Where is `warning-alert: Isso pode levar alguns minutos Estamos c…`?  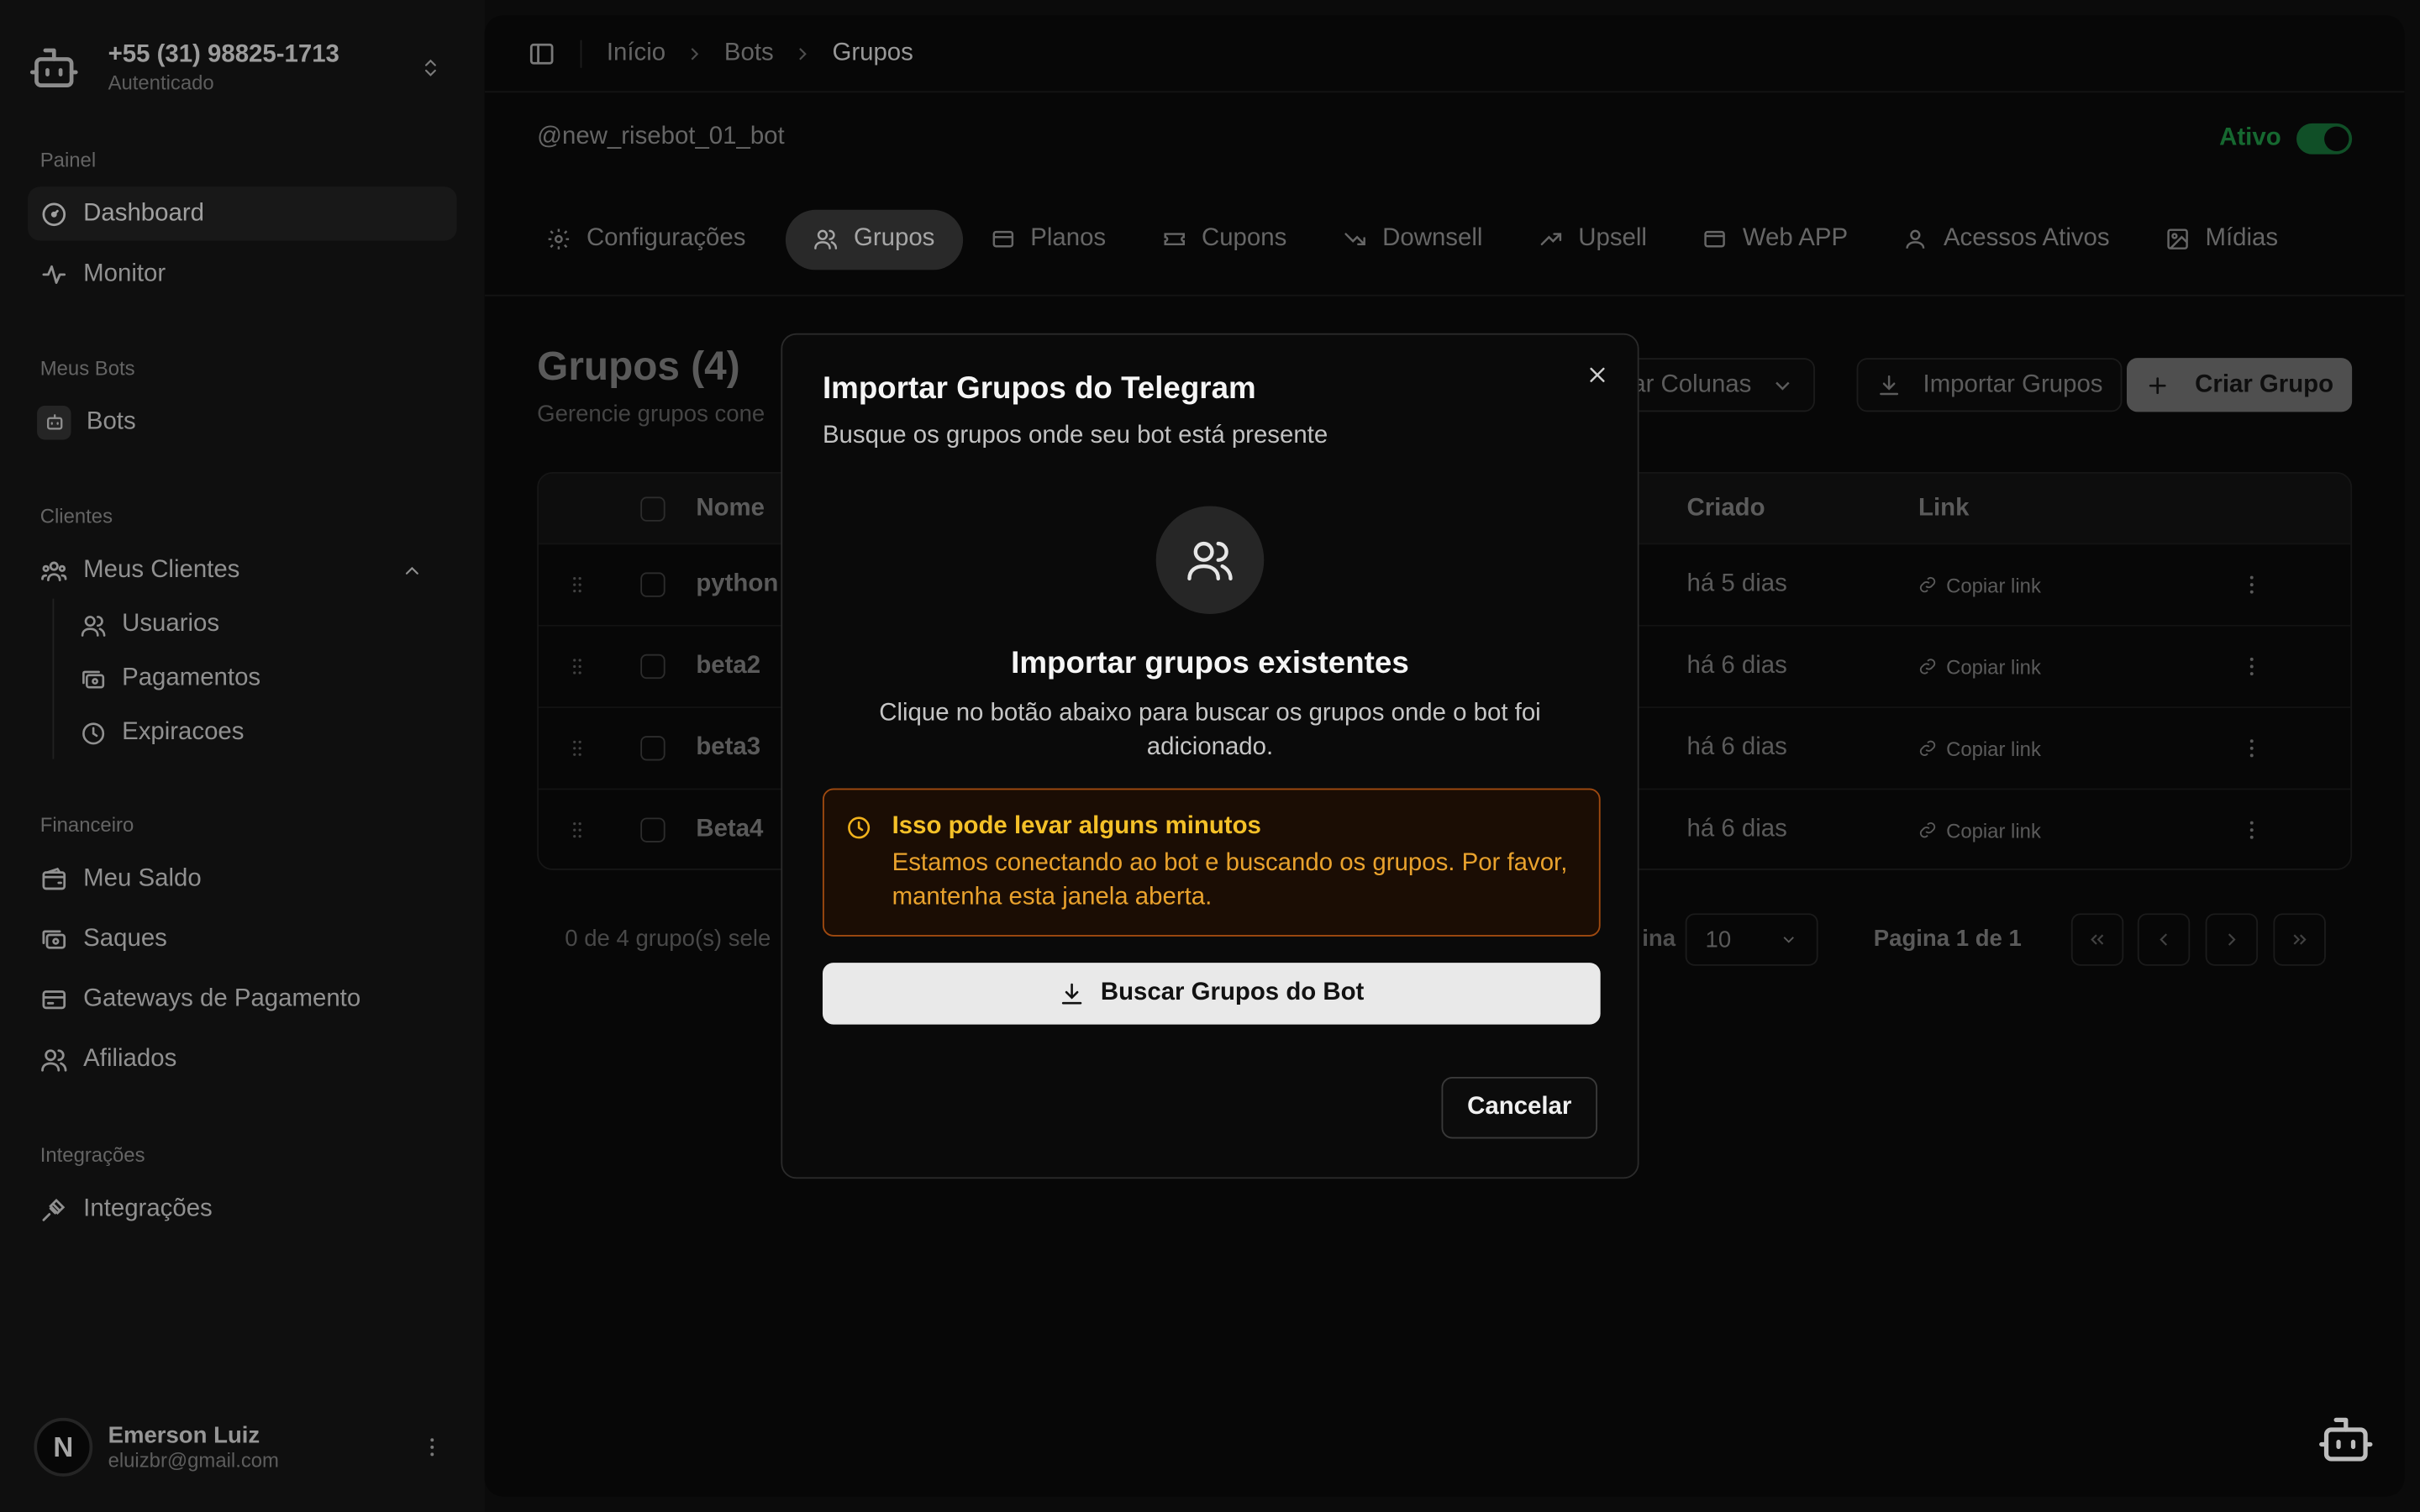 warning-alert: Isso pode levar alguns minutos Estamos c… is located at coordinates (1211, 862).